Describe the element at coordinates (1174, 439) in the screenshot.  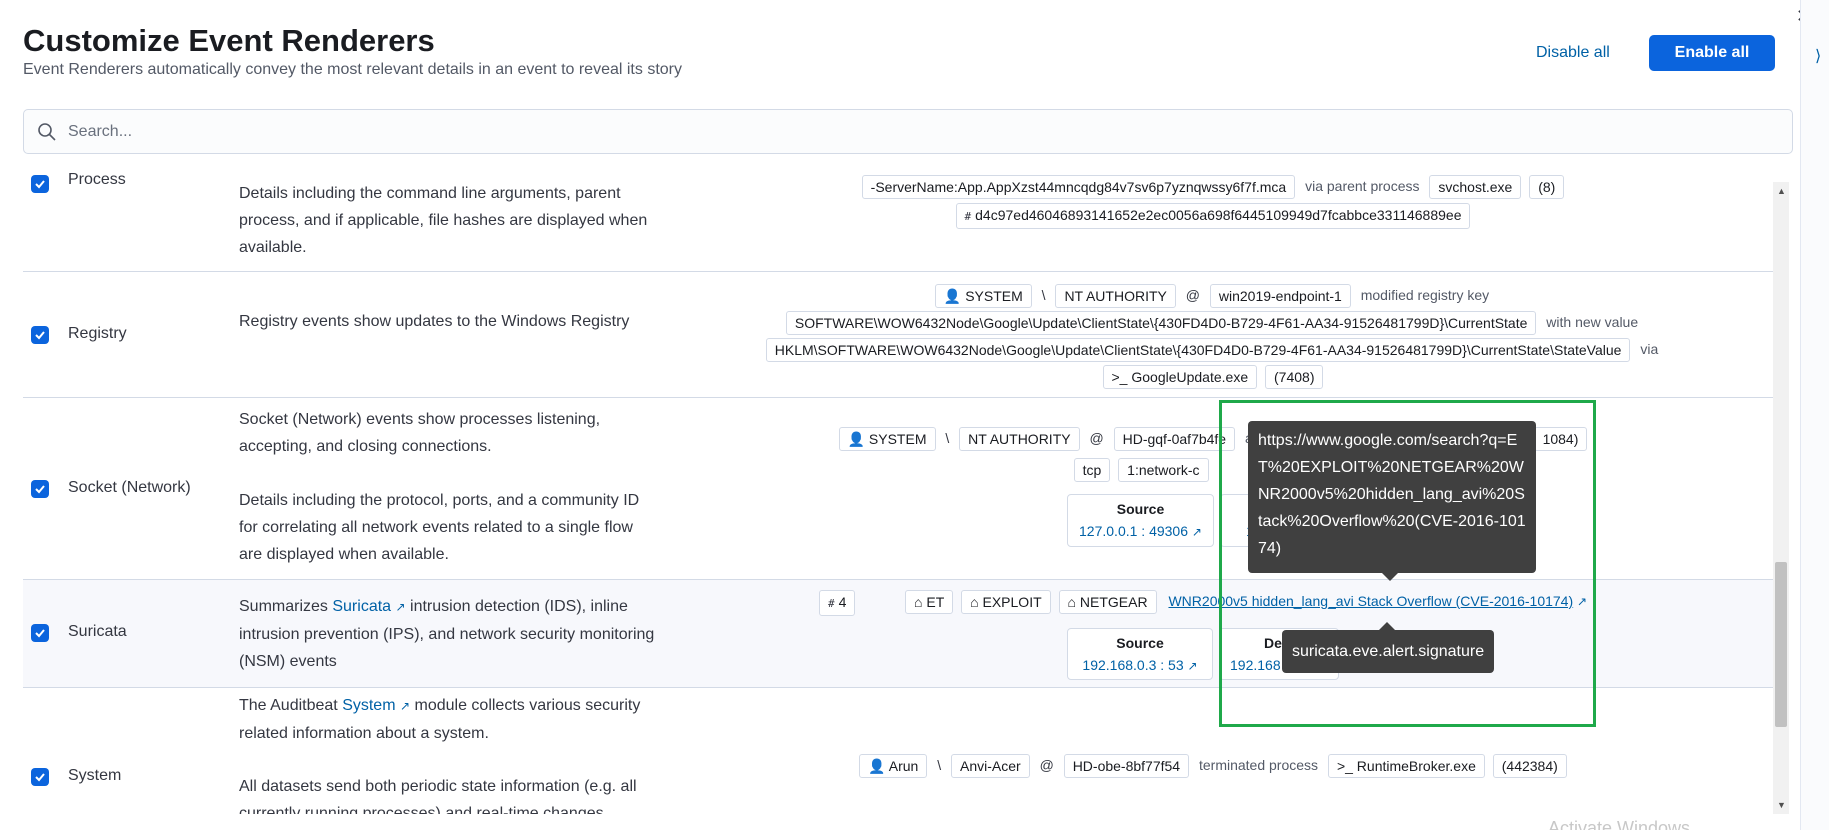
I see `host-badge: HD-gqf-0af7b4fe` at that location.